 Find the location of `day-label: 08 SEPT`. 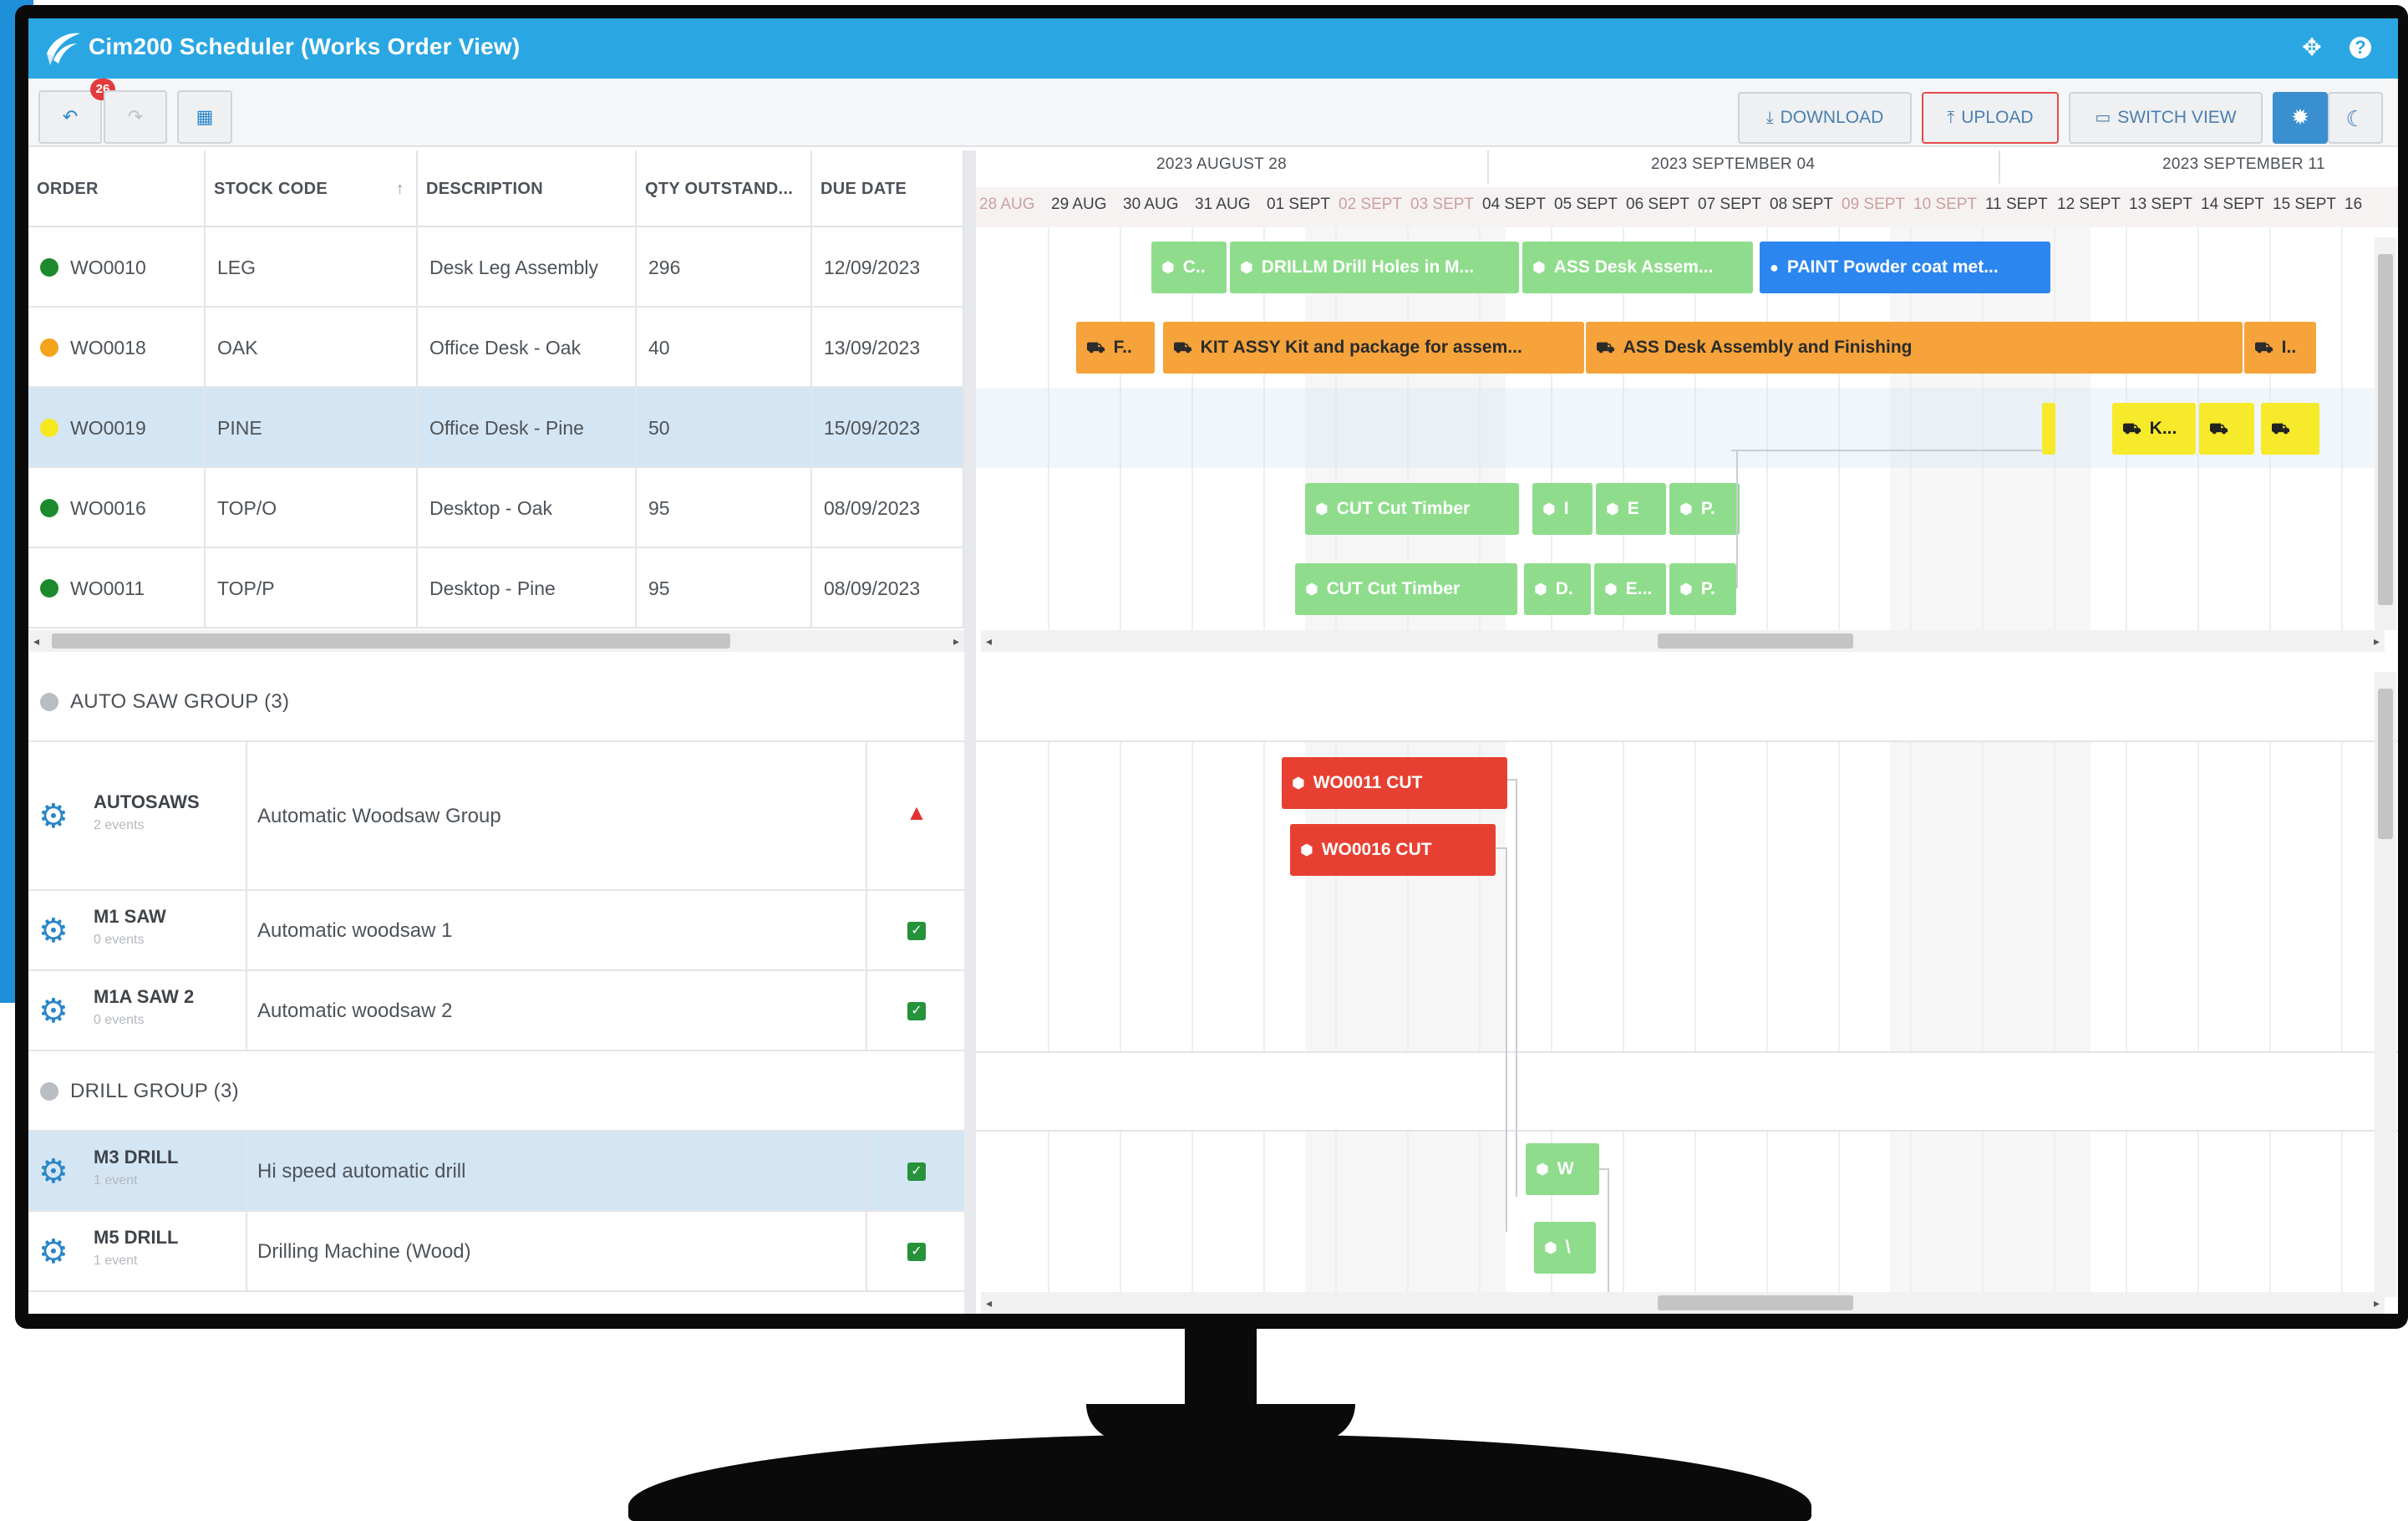

day-label: 08 SEPT is located at coordinates (1802, 204).